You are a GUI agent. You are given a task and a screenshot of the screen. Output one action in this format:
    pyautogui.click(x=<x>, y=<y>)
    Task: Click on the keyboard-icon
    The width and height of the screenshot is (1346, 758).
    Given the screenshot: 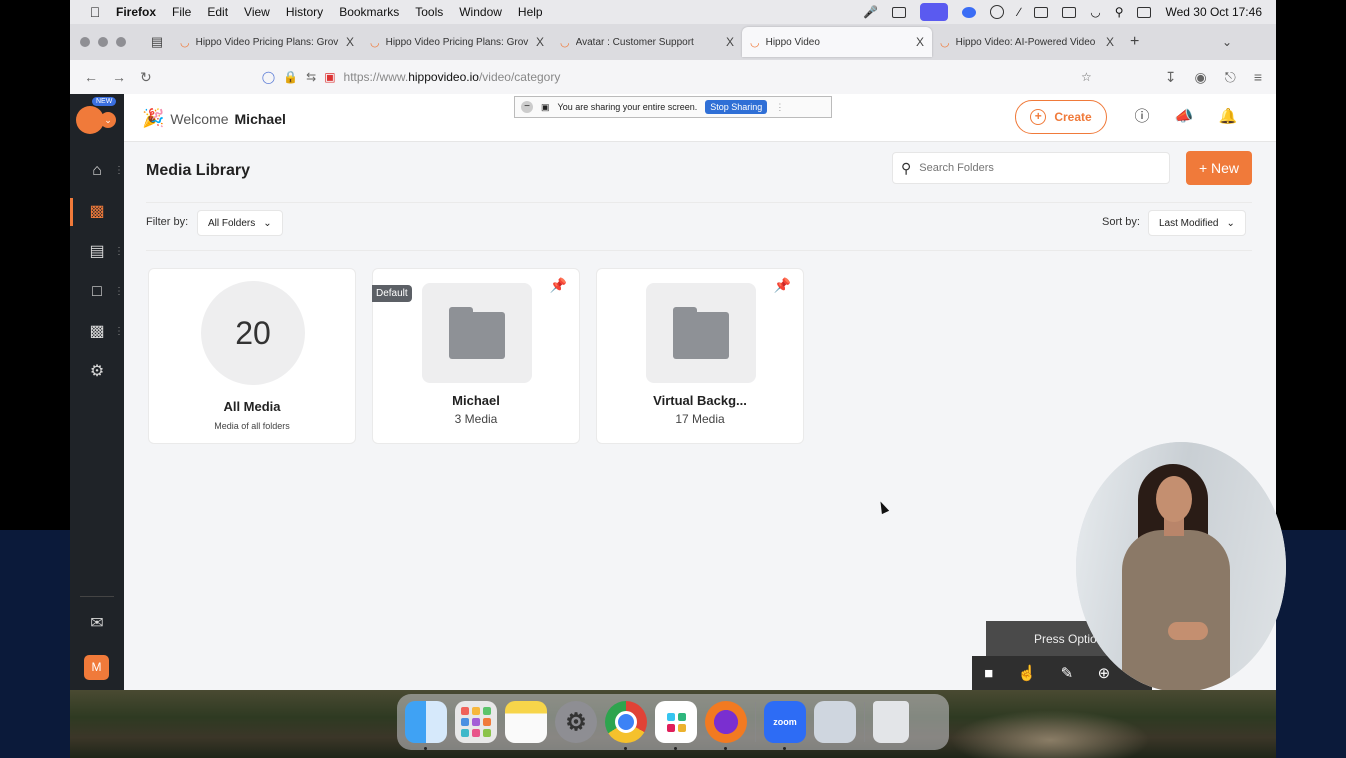 What is the action you would take?
    pyautogui.click(x=1041, y=12)
    